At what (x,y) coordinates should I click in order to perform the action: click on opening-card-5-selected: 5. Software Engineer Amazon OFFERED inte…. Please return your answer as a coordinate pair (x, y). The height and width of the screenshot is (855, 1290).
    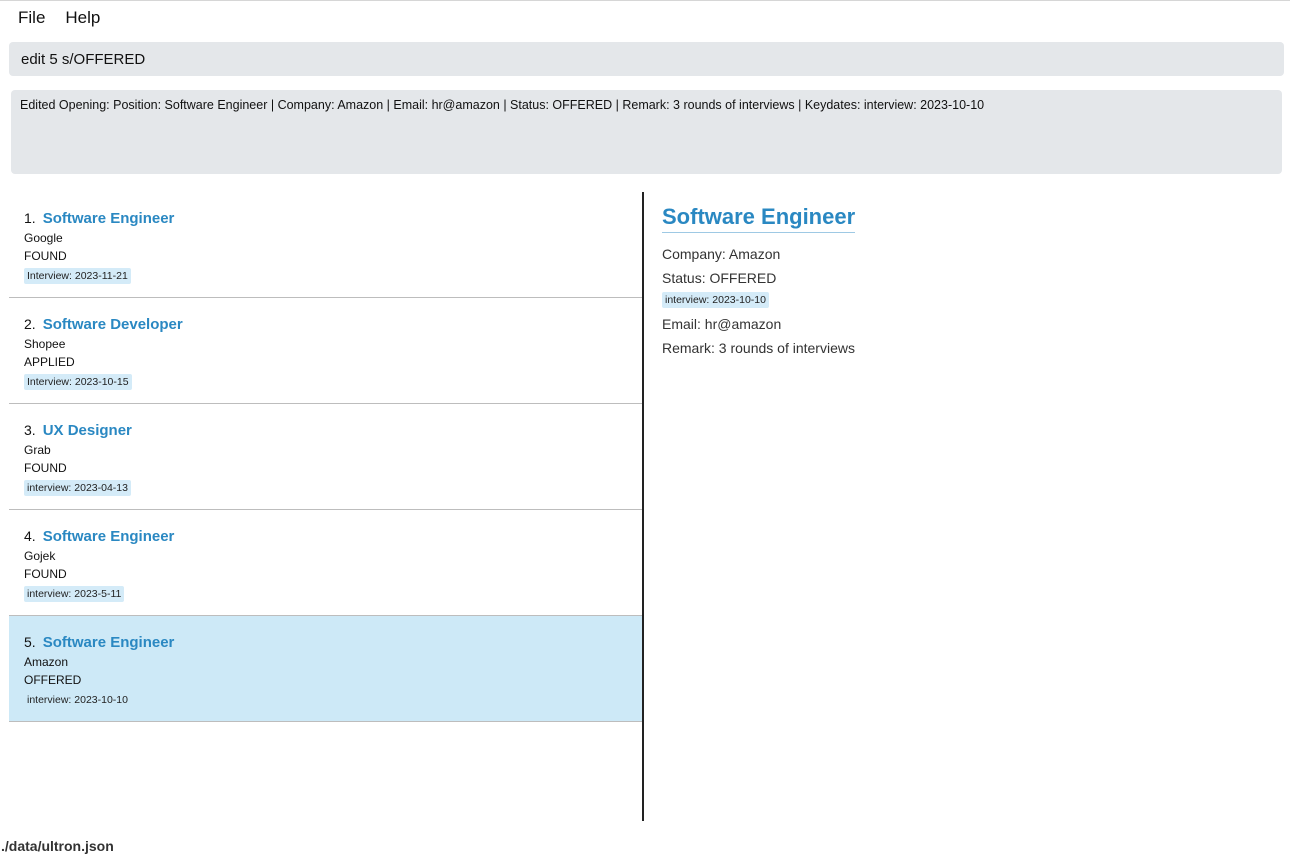
    Looking at the image, I should click on (325, 669).